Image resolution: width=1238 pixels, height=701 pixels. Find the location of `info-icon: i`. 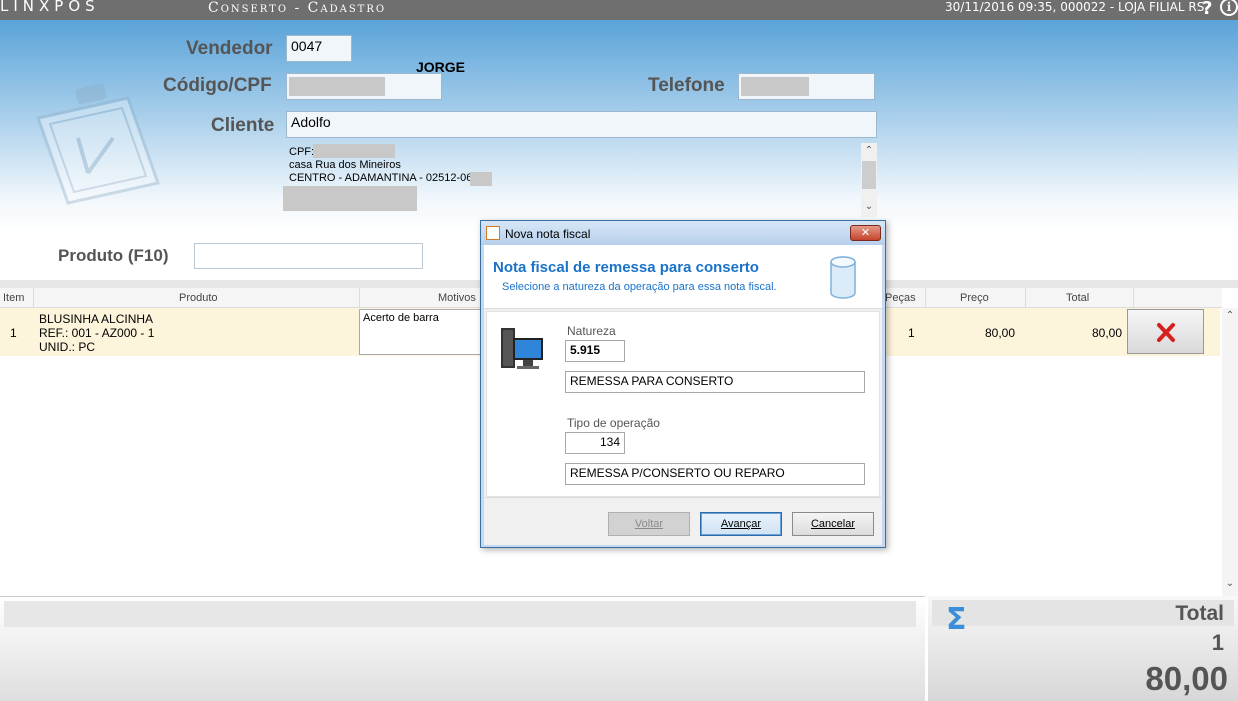

info-icon: i is located at coordinates (1229, 8).